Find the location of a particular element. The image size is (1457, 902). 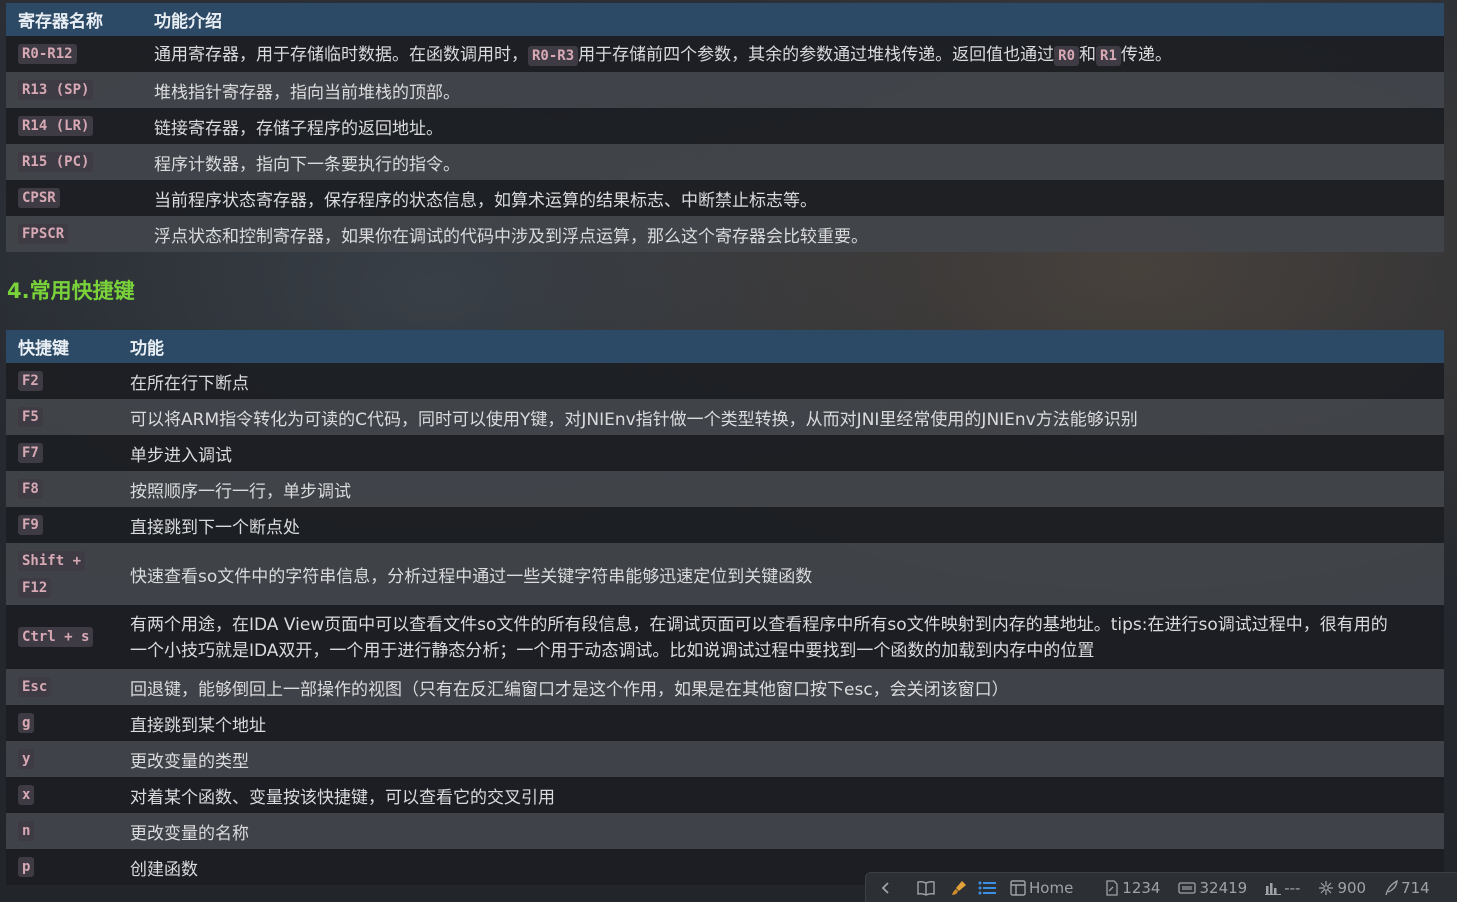

register-description: 链接寄存器，存储子程序的返回地址。 is located at coordinates (298, 128).